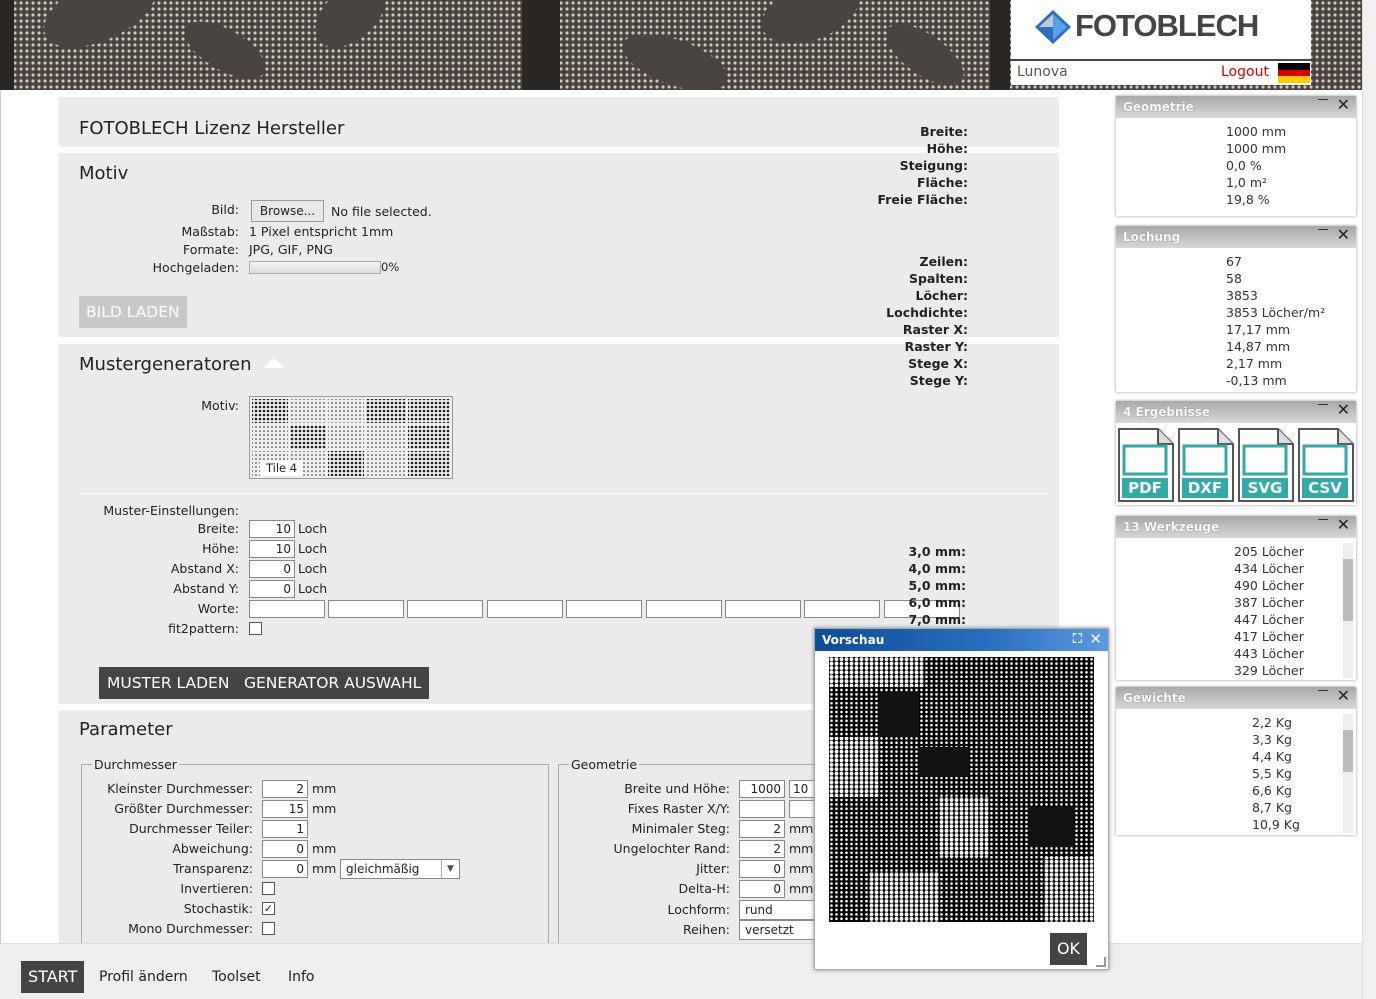 The image size is (1376, 999). Describe the element at coordinates (1266, 465) in the screenshot. I see `download-svg-icon: SVG` at that location.